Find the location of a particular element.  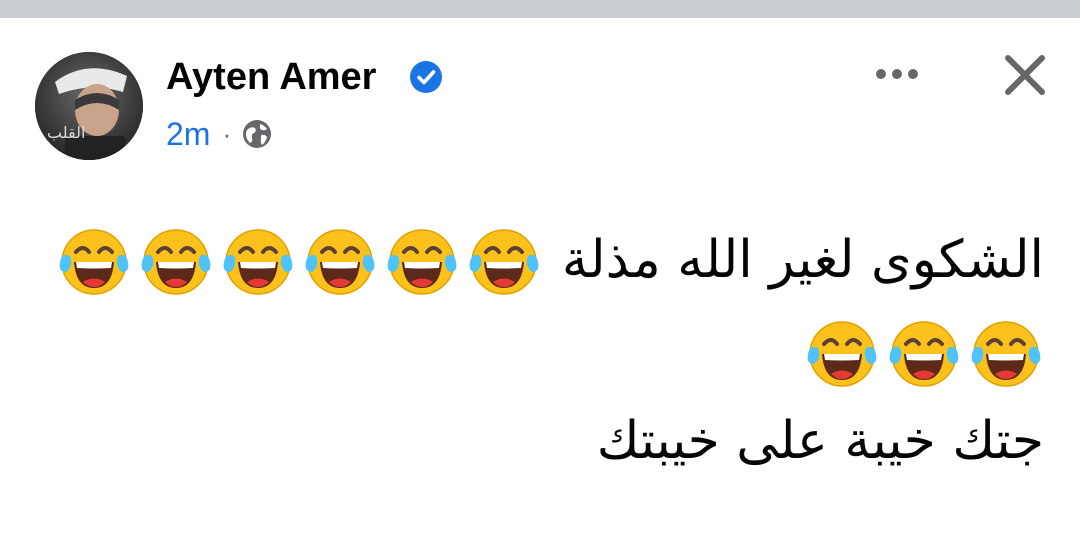

post-line-3: جتك خيبة على خيبتك is located at coordinates (539, 441).